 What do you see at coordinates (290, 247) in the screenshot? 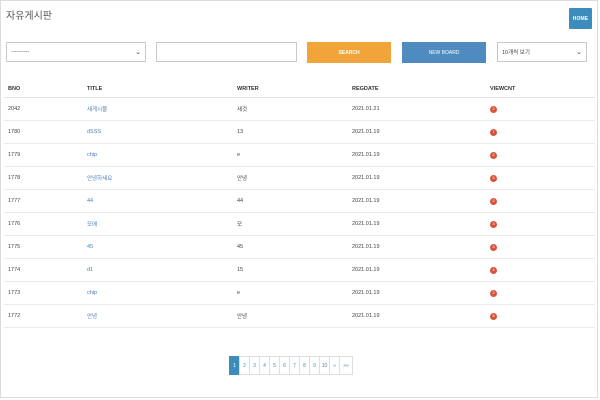
I see `row-writer: 45` at bounding box center [290, 247].